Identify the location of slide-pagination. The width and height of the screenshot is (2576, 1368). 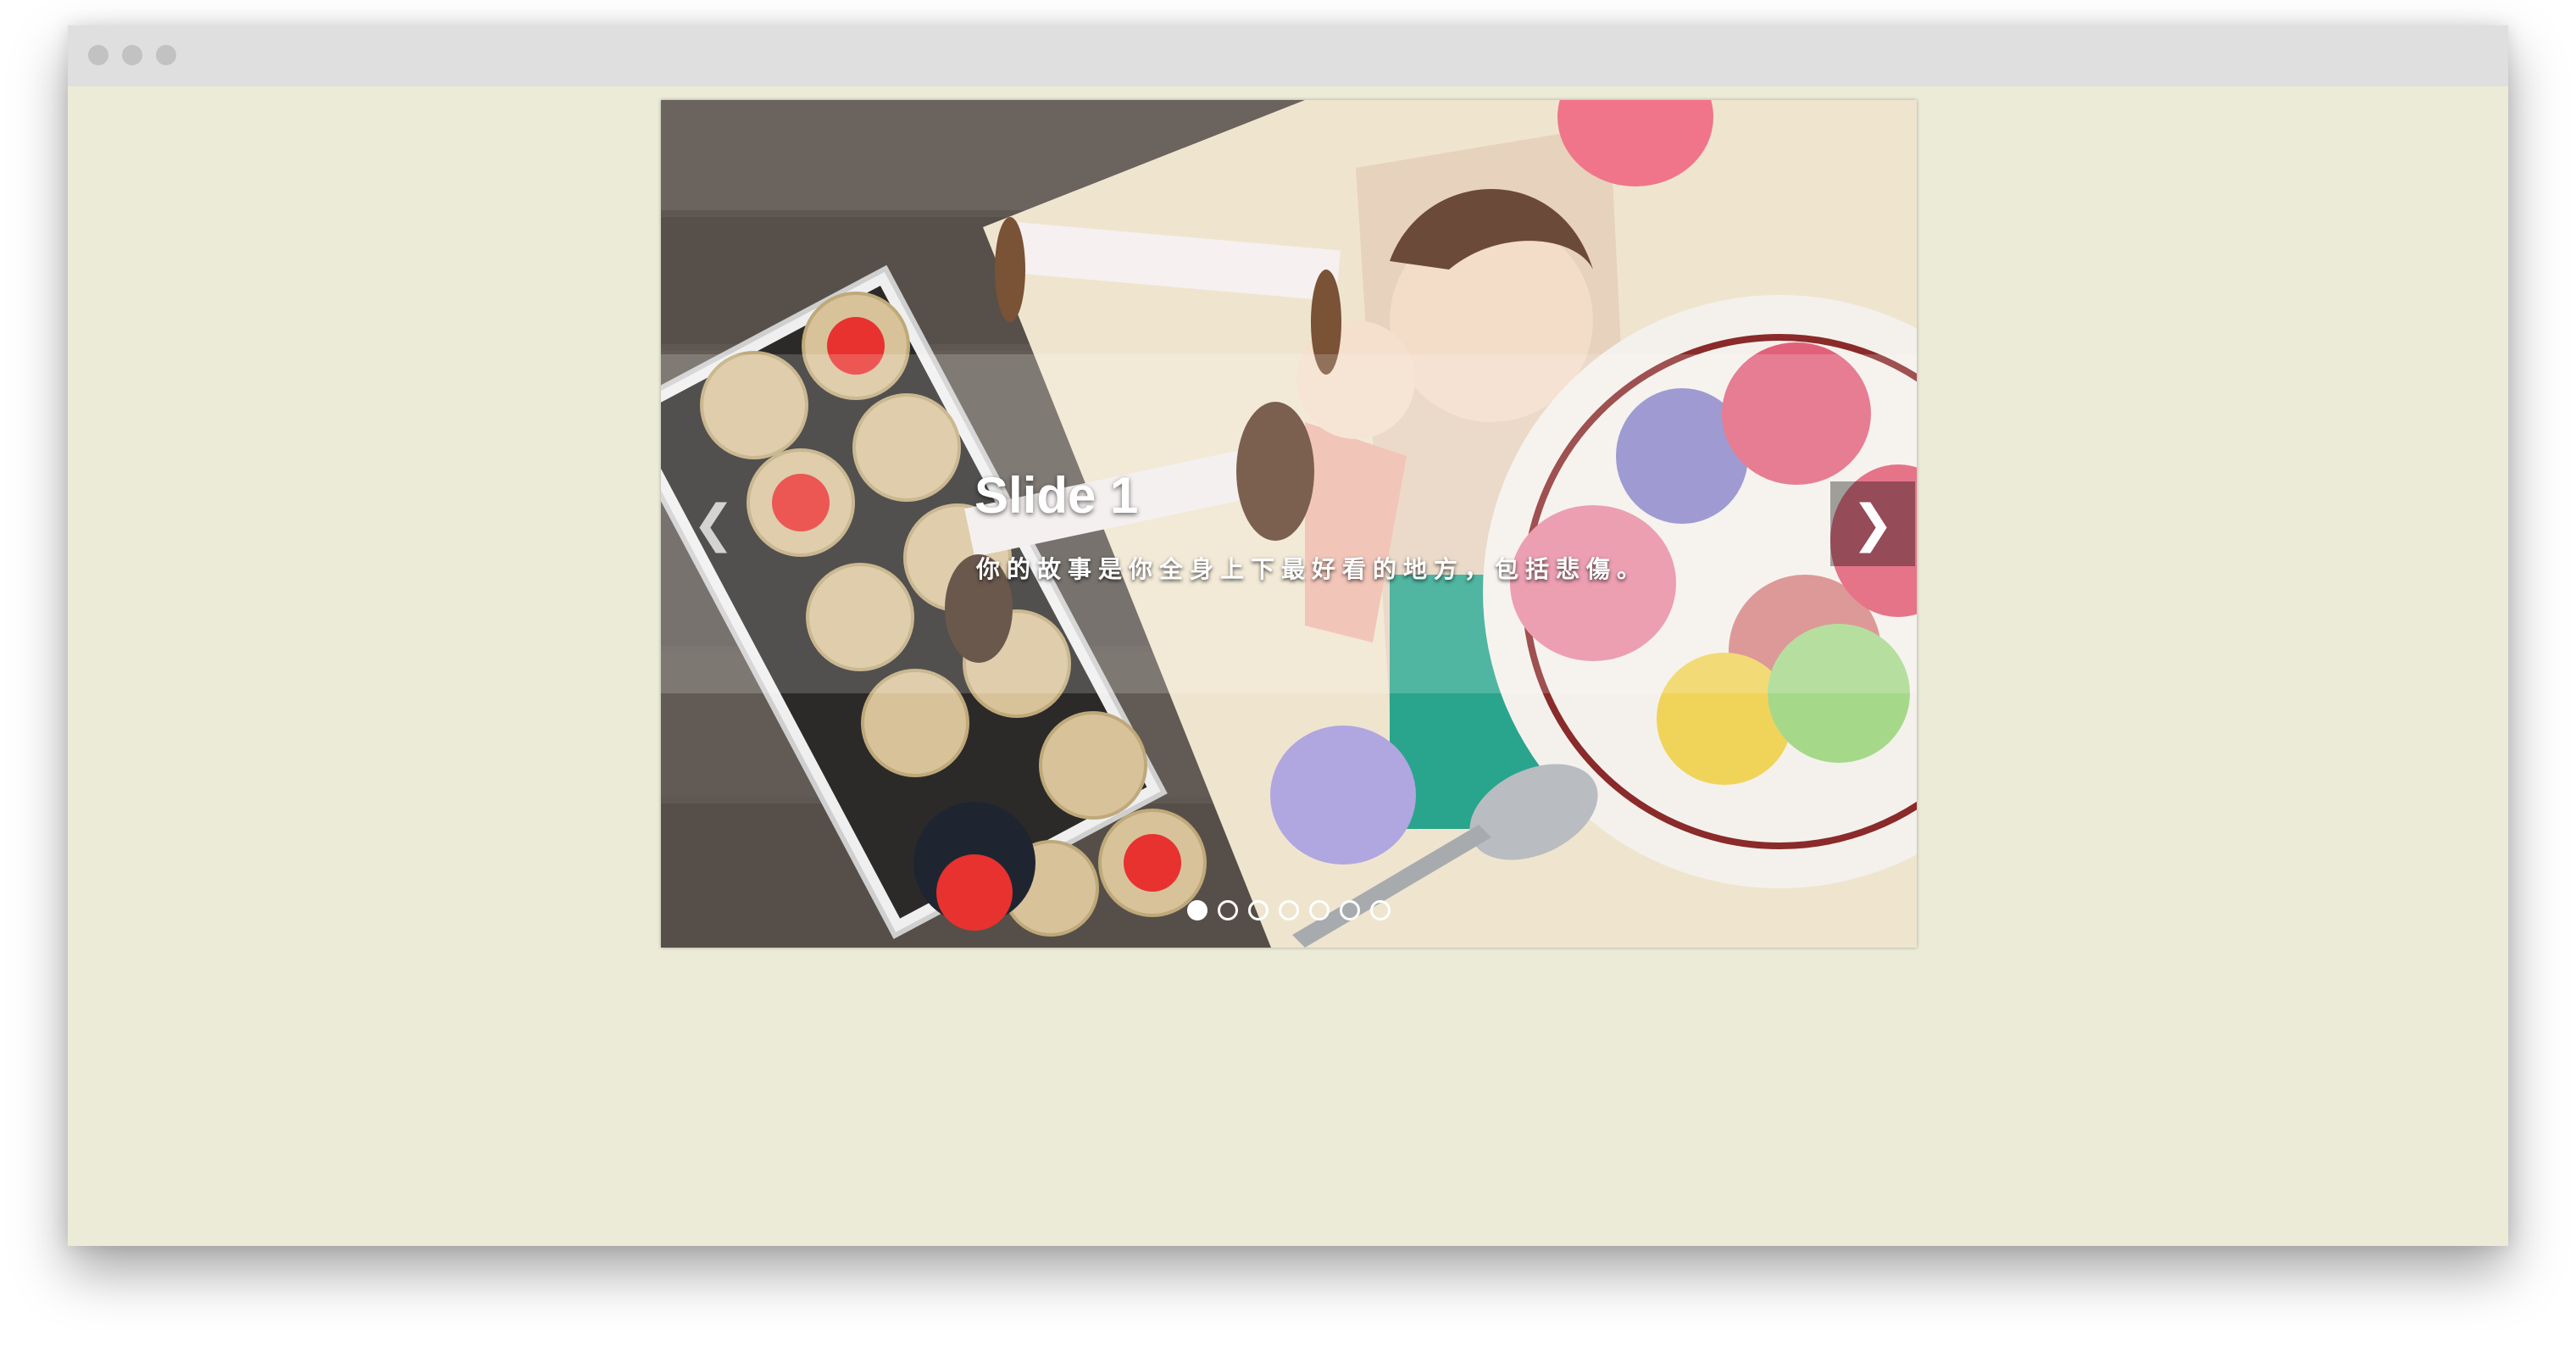
(1289, 915).